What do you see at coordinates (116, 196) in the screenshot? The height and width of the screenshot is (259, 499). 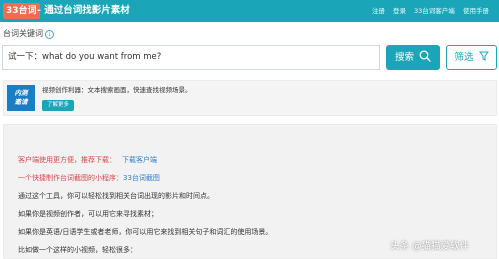 I see `intro-text-1: 通过这个工具，你可以轻松找到相关台词出现的影片和时间点。` at bounding box center [116, 196].